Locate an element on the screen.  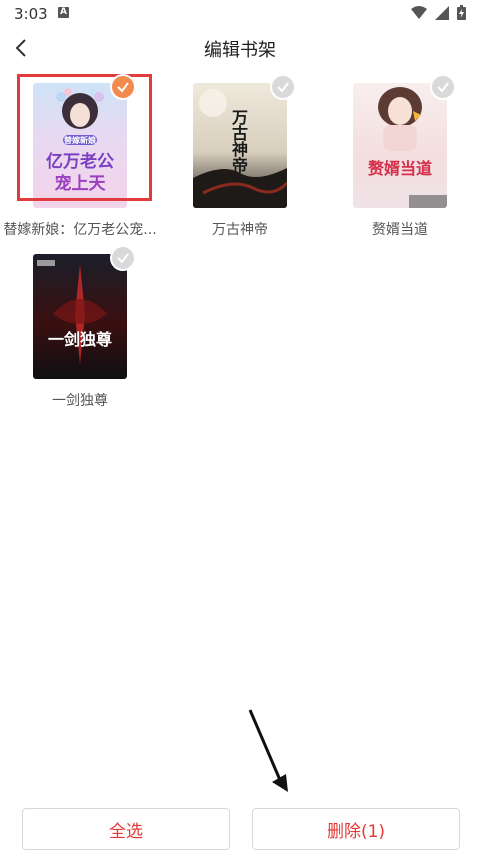
book-title: 赘婿当道 is located at coordinates (400, 230).